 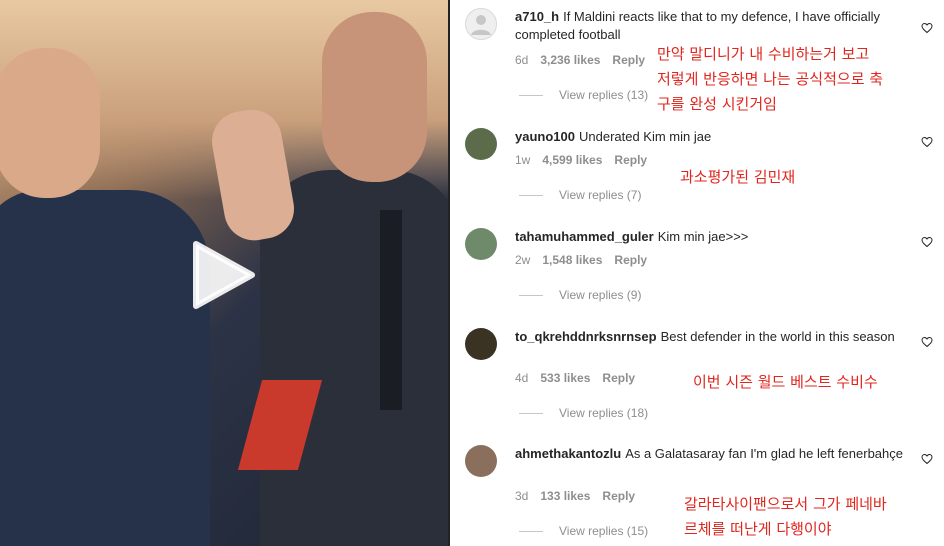 What do you see at coordinates (586, 336) in the screenshot?
I see `comment-username: to_qkrehddnrksnrnsep` at bounding box center [586, 336].